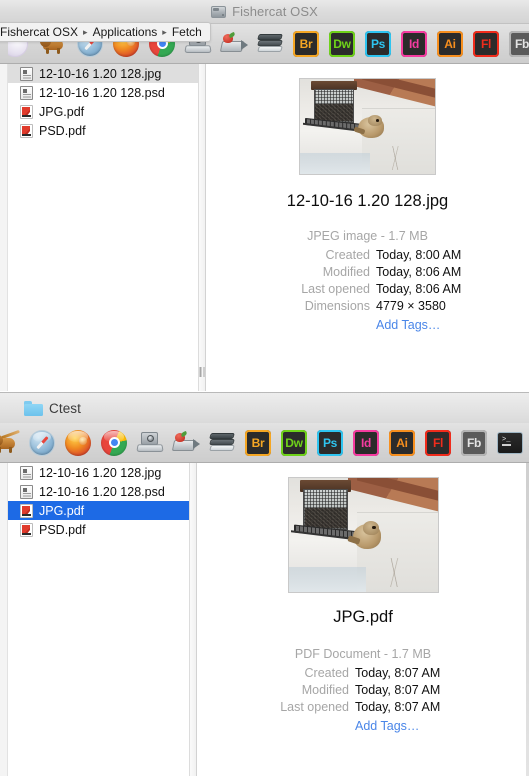 The width and height of the screenshot is (529, 776). I want to click on metadata-value: Today, 8:06 AM, so click(419, 289).